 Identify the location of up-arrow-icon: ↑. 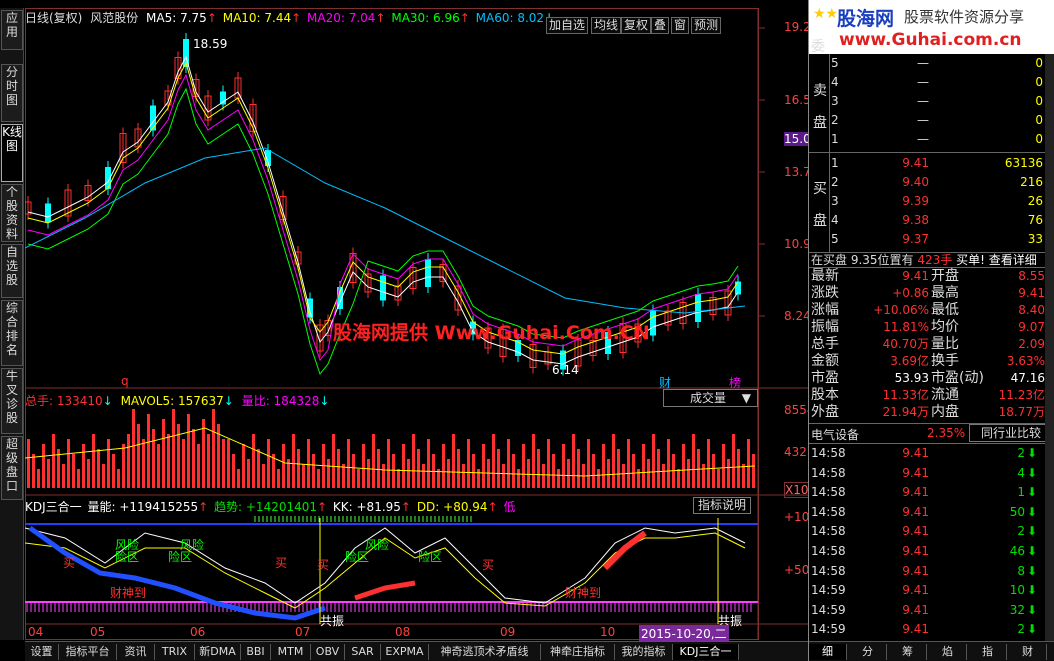
(464, 18).